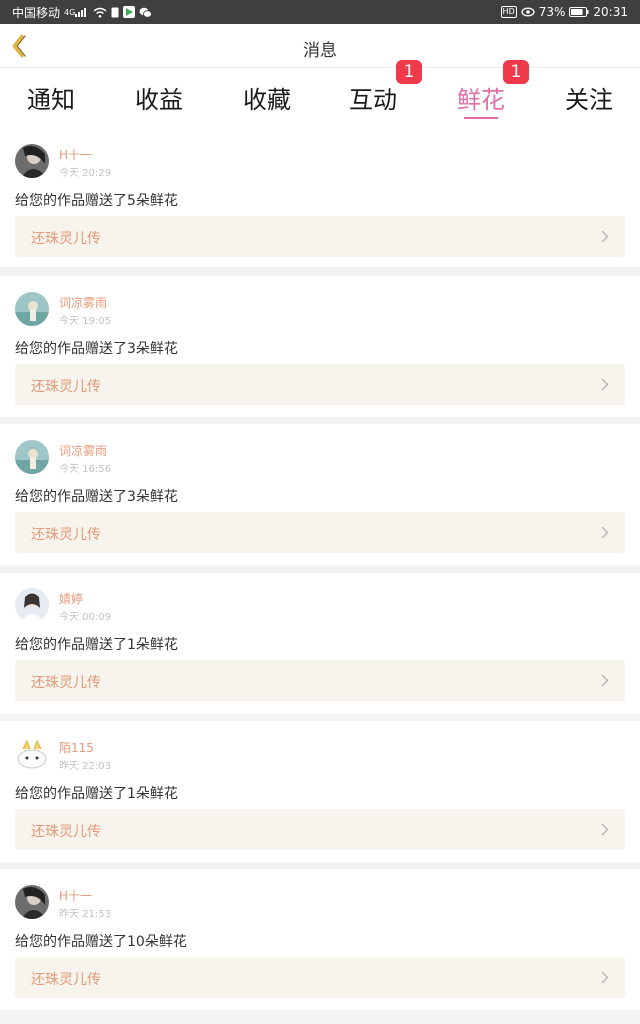 This screenshot has height=1024, width=640. I want to click on list-item: 陌115 昨天 22:03 给您的作品赠送了1朵鲜花 还珠灵儿传, so click(320, 791).